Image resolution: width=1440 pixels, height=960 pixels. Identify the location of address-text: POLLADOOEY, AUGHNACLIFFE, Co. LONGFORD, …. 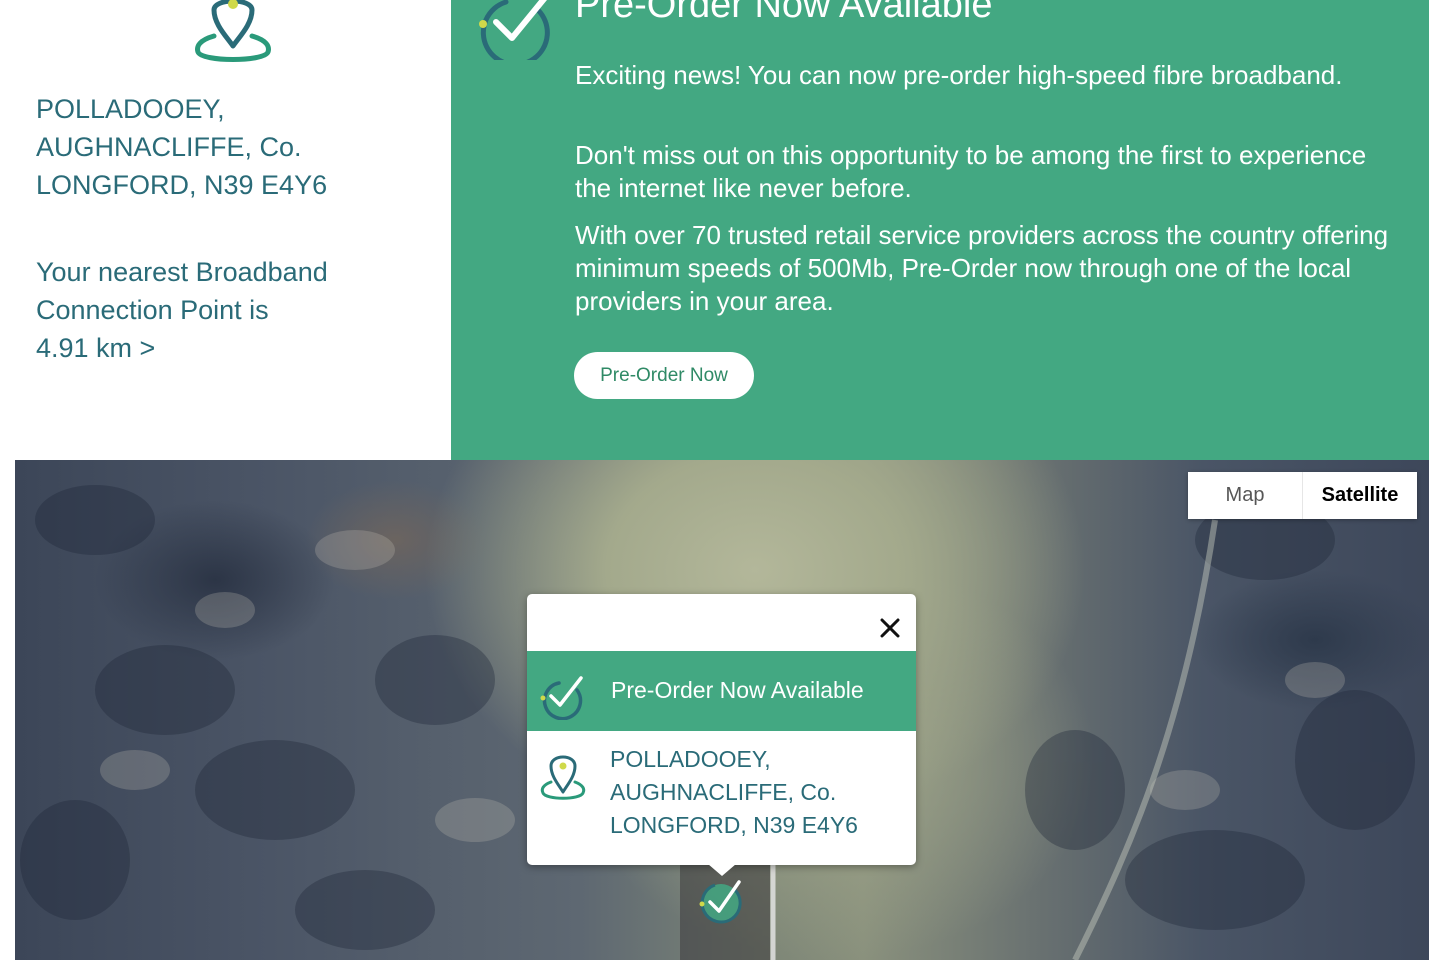
(236, 147).